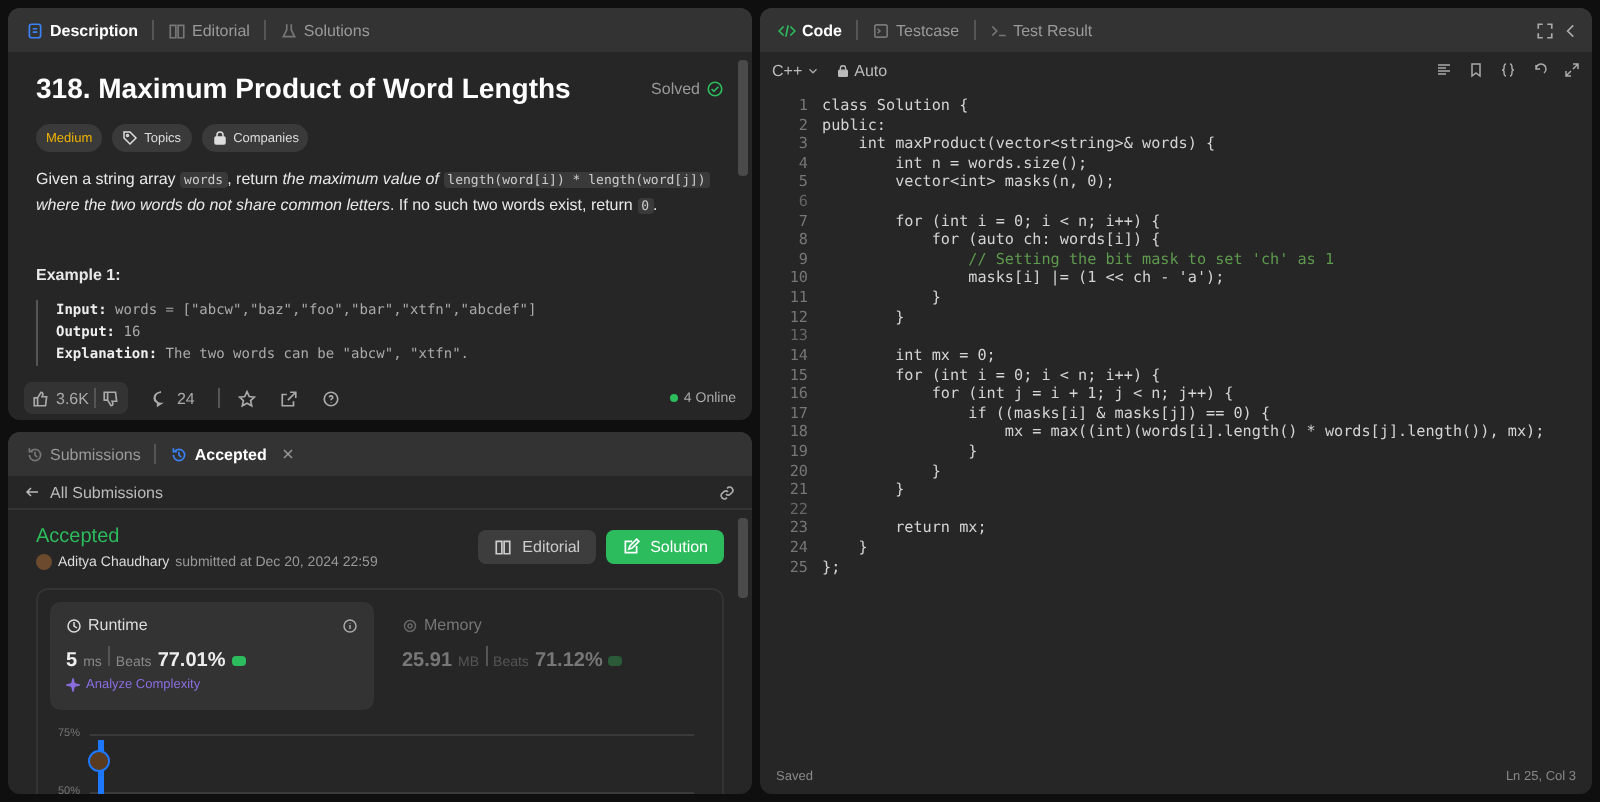  What do you see at coordinates (453, 625) in the screenshot?
I see `metric-title: Memory` at bounding box center [453, 625].